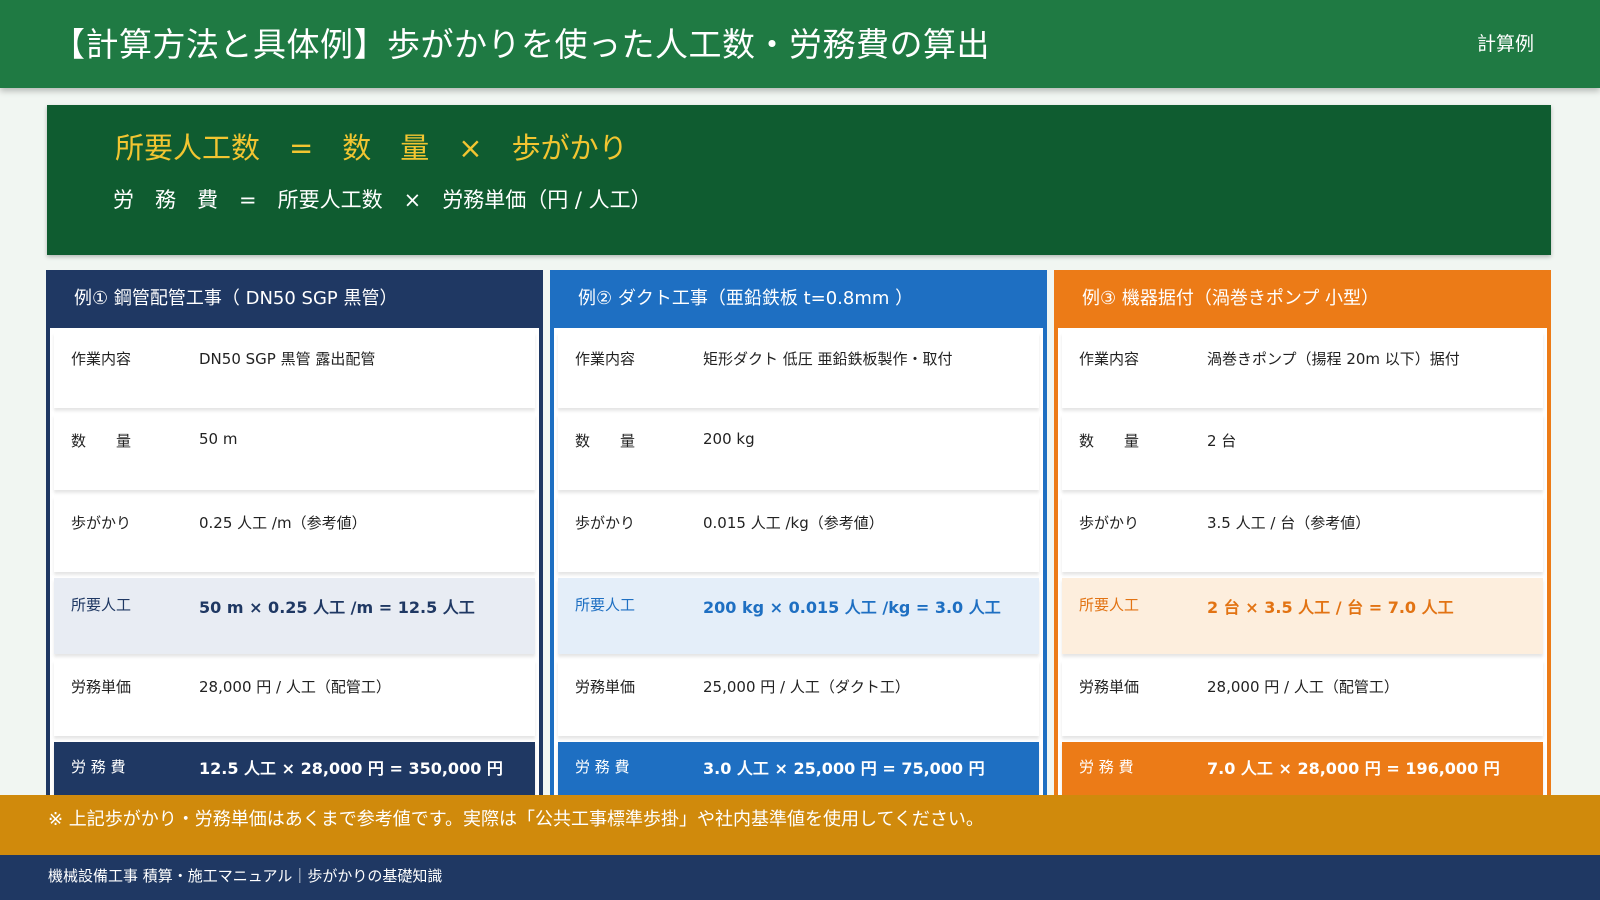  What do you see at coordinates (371, 148) in the screenshot?
I see `formula-labor-count: 所要人工数 = 数 量 × 歩がかり` at bounding box center [371, 148].